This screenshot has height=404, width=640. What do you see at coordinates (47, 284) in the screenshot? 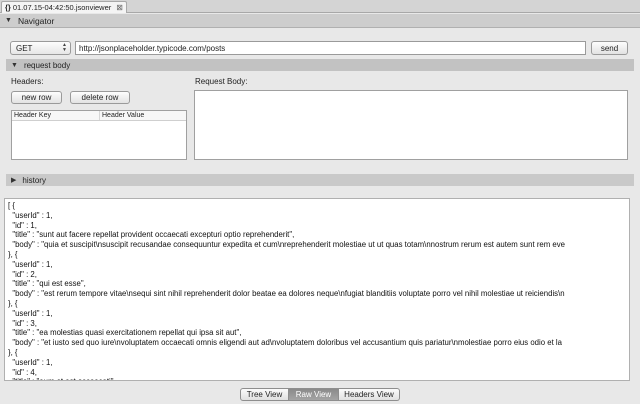
I see `raw-line: "title" : "qui est esse",` at bounding box center [47, 284].